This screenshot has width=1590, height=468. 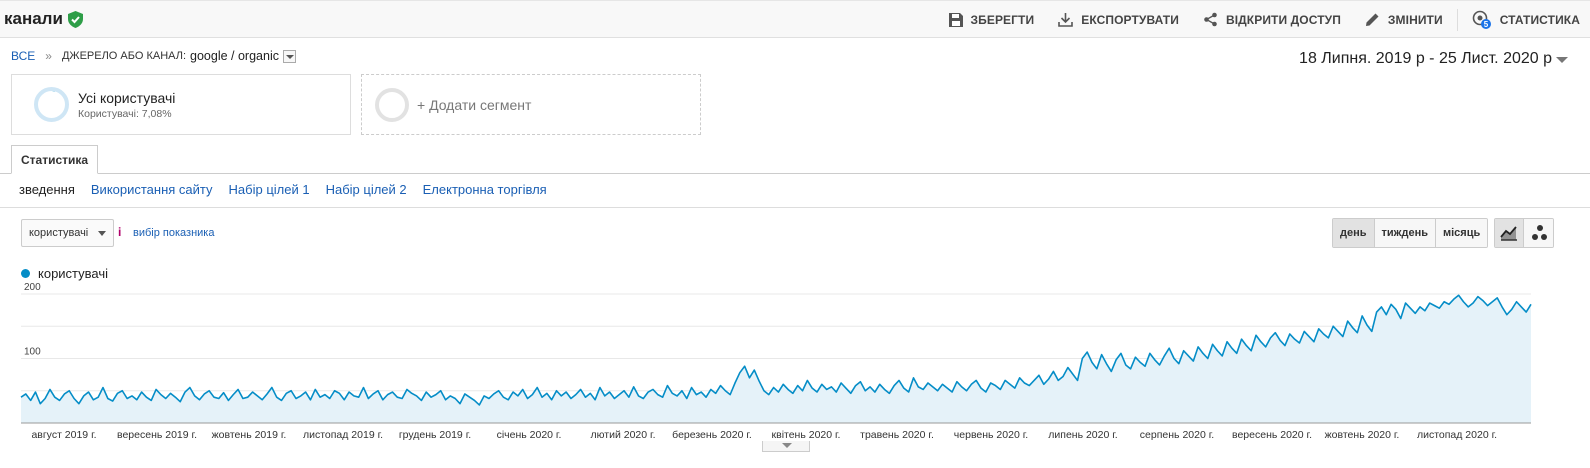 I want to click on tab-statistics: Статистика, so click(x=55, y=159).